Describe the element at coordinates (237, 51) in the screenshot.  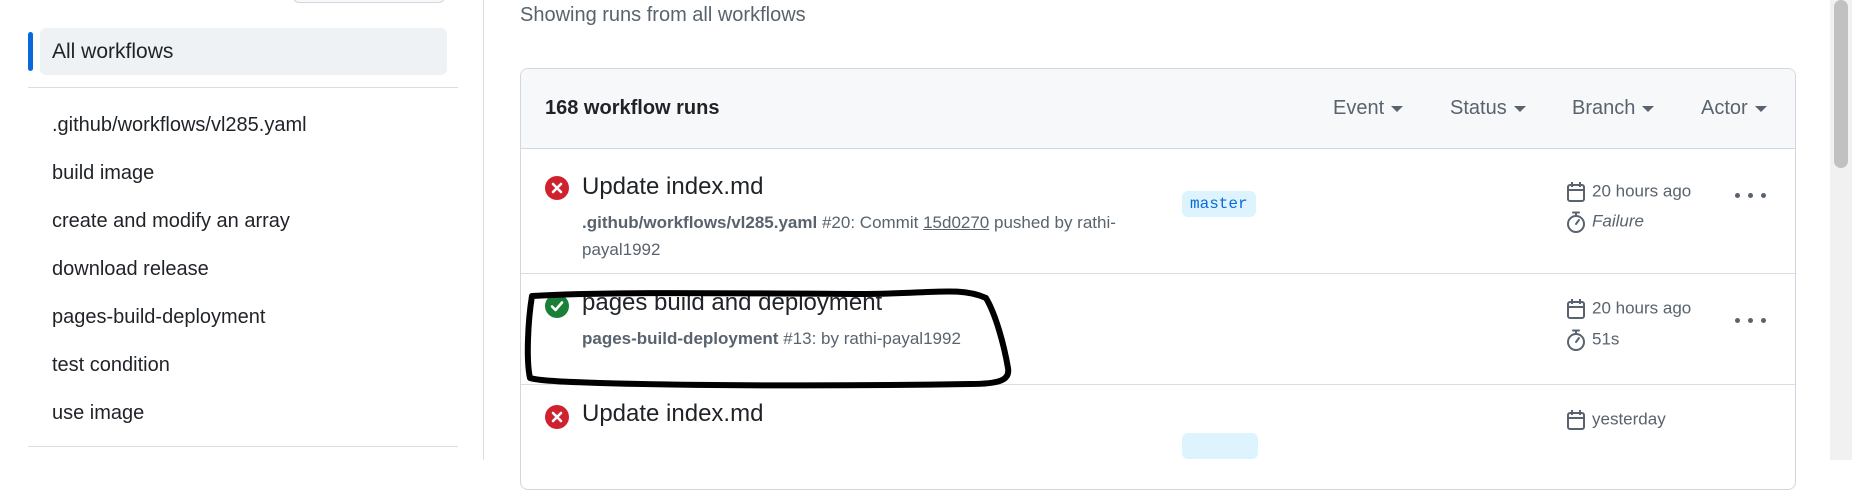
I see `sidebar-item-all-workflows: All workflows` at that location.